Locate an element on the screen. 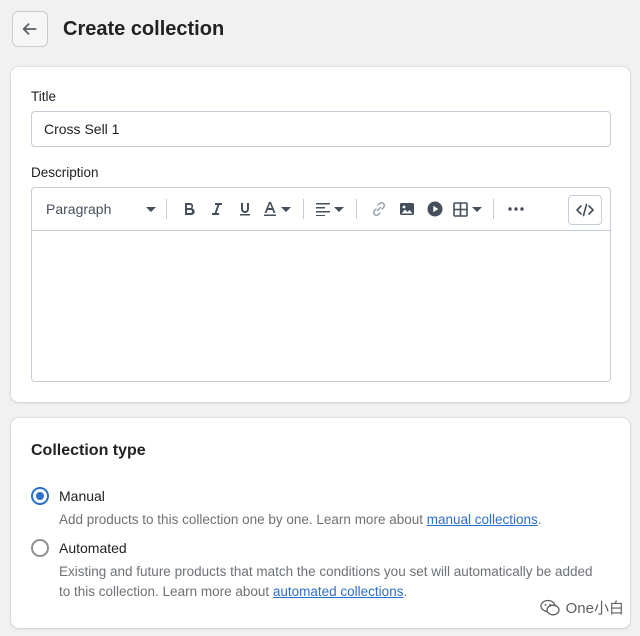 Image resolution: width=640 pixels, height=636 pixels. radio-dot is located at coordinates (40, 496).